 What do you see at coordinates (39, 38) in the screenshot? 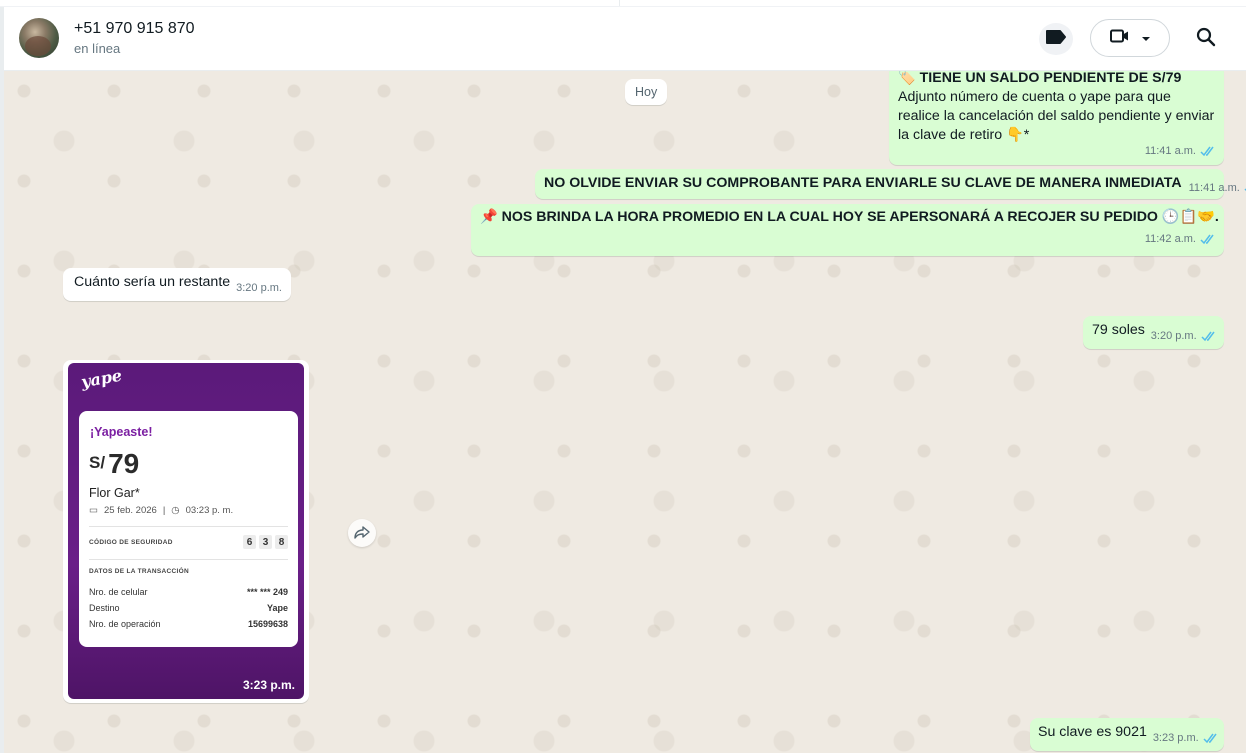
I see `avatar` at bounding box center [39, 38].